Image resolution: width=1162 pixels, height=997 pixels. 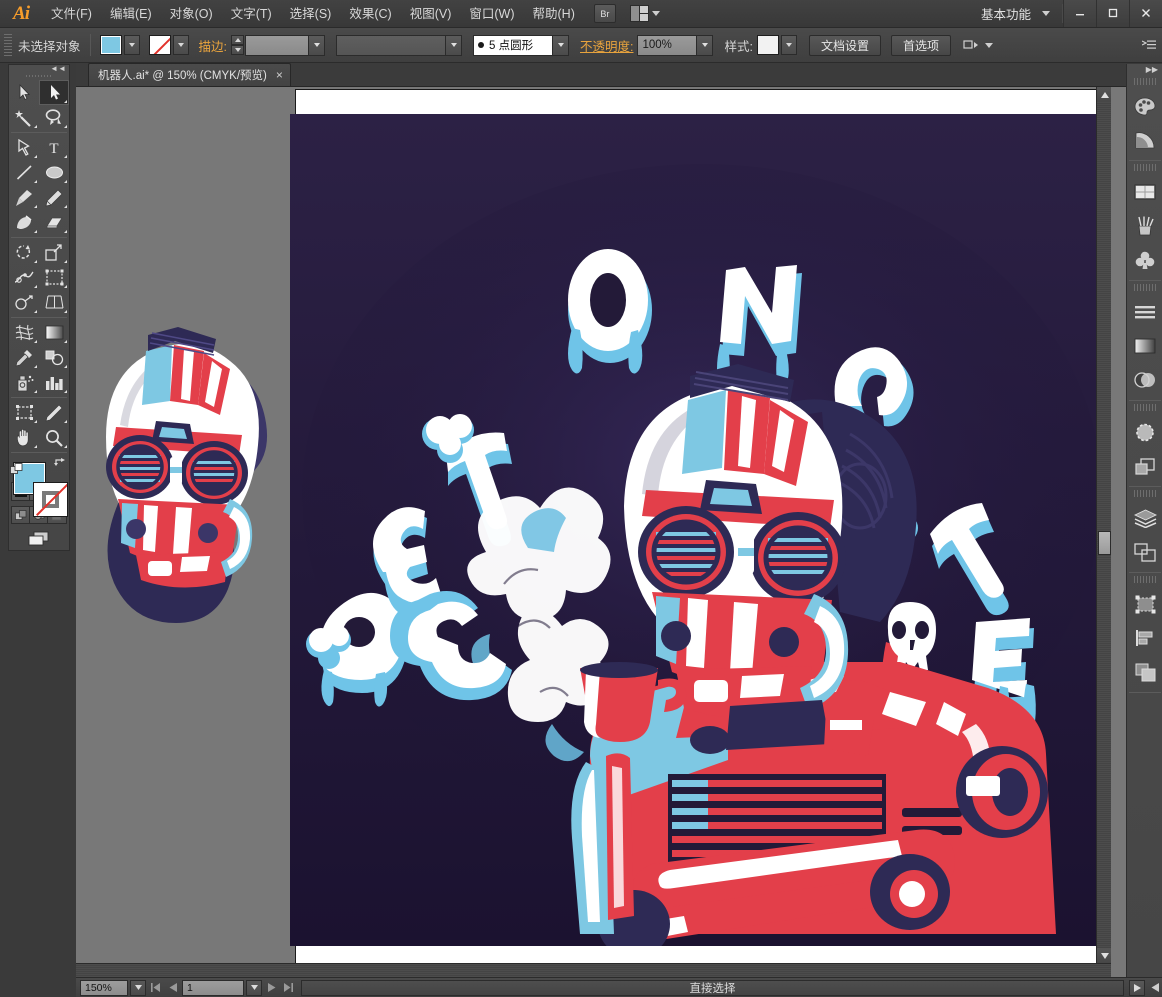 I want to click on dock-collapse-button: ▶▶, so click(x=1144, y=70).